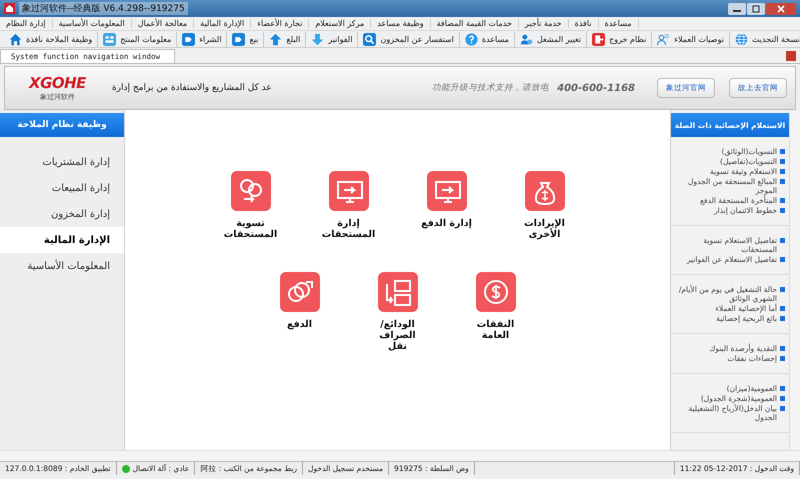 The width and height of the screenshot is (800, 479). What do you see at coordinates (103, 8) in the screenshot?
I see `window-title: 象过河软件--经典版 V6.4.298--919275` at bounding box center [103, 8].